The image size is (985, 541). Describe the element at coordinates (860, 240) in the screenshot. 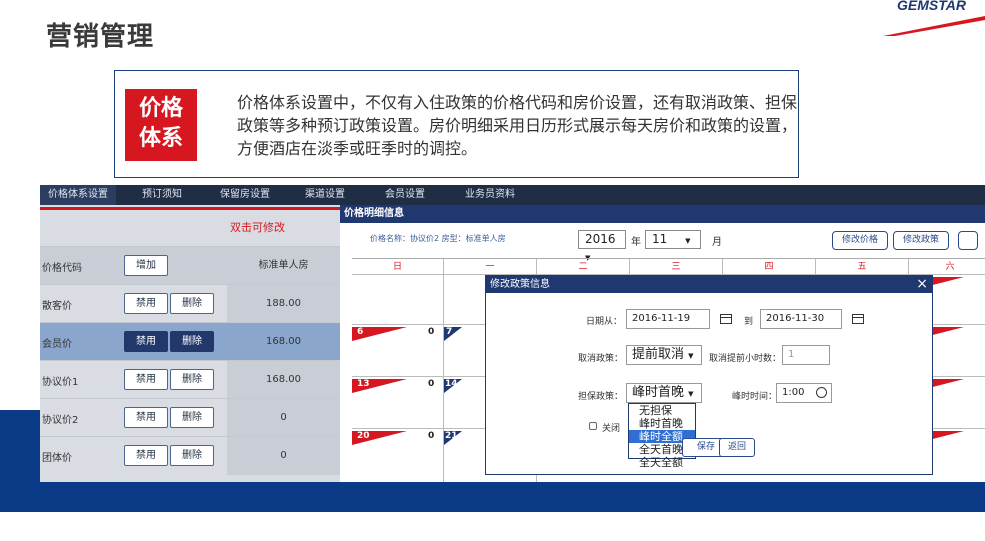

I see `edit-price-button: 修改价格` at that location.